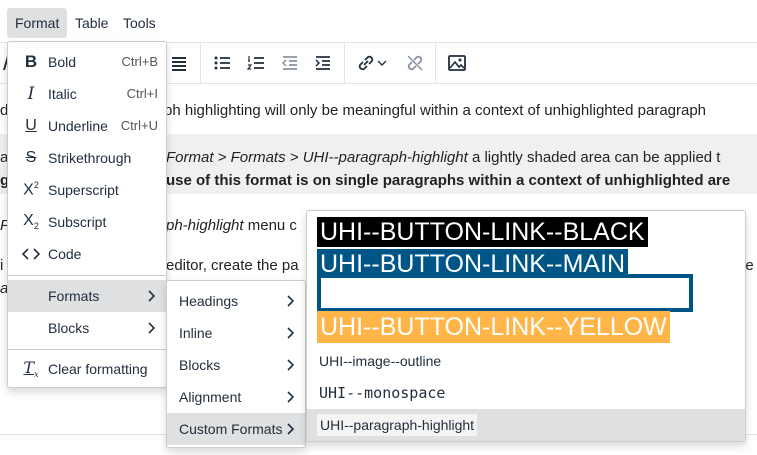 This screenshot has width=757, height=455. I want to click on menu-item-button-link-reverse: UHI--BUTTON-LINK--REVERSE, so click(526, 294).